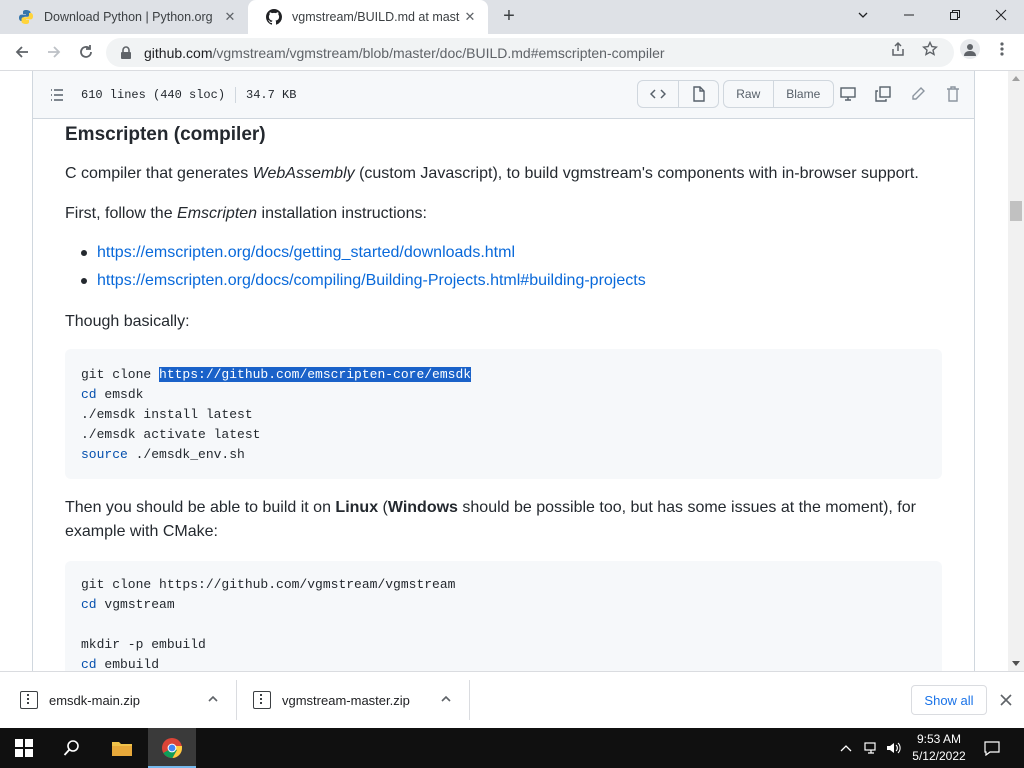 The height and width of the screenshot is (768, 1024). What do you see at coordinates (172, 748) in the screenshot?
I see `chrome-icon` at bounding box center [172, 748].